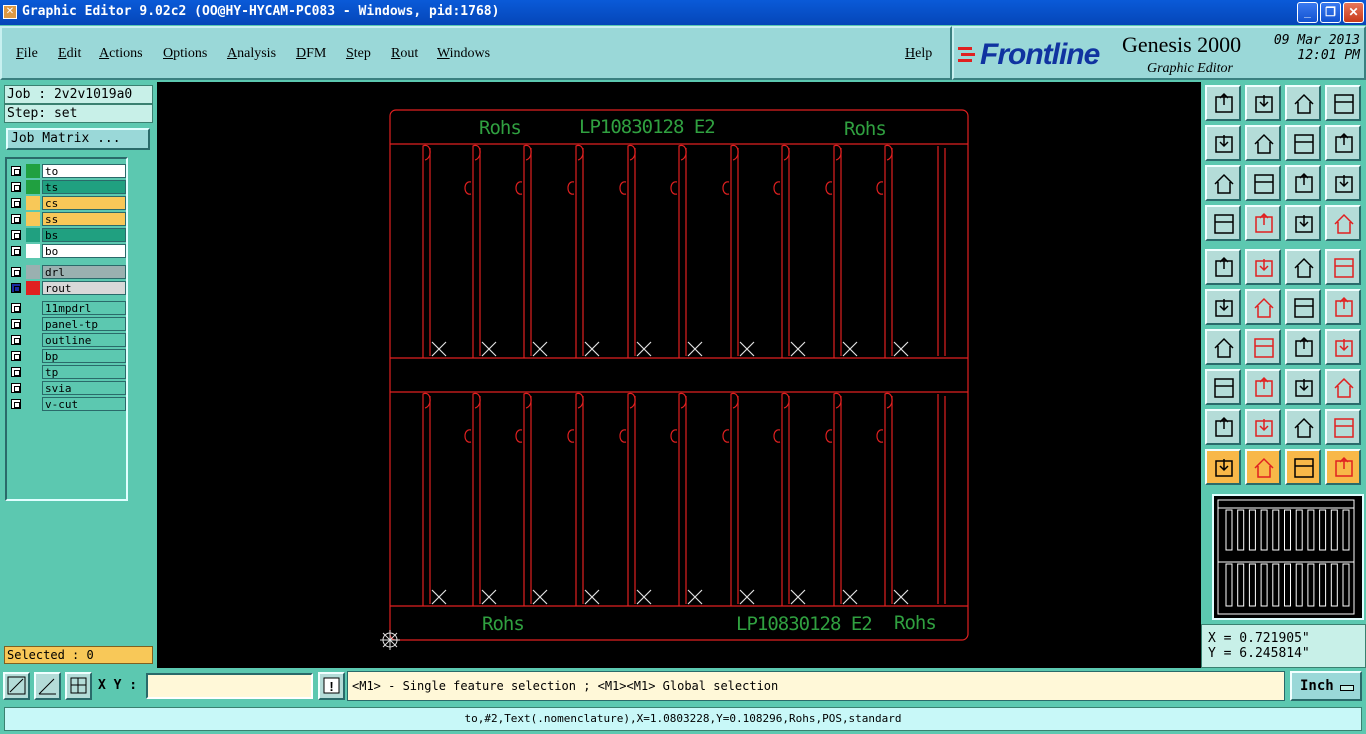 The width and height of the screenshot is (1366, 734). I want to click on select-clock-button, so click(1303, 467).